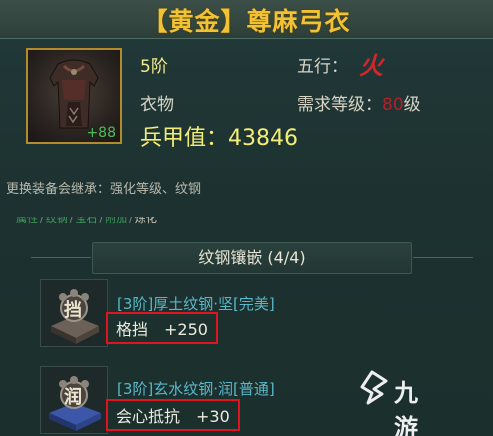 The image size is (493, 436). I want to click on gem-effect-label: 格挡, so click(132, 329).